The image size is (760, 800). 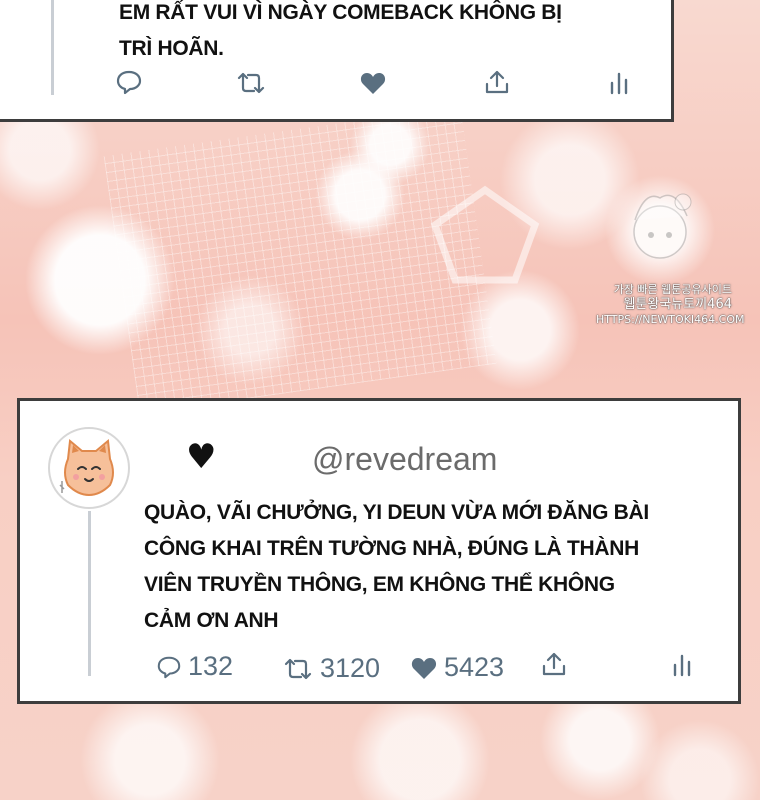 I want to click on avatar, so click(x=89, y=468).